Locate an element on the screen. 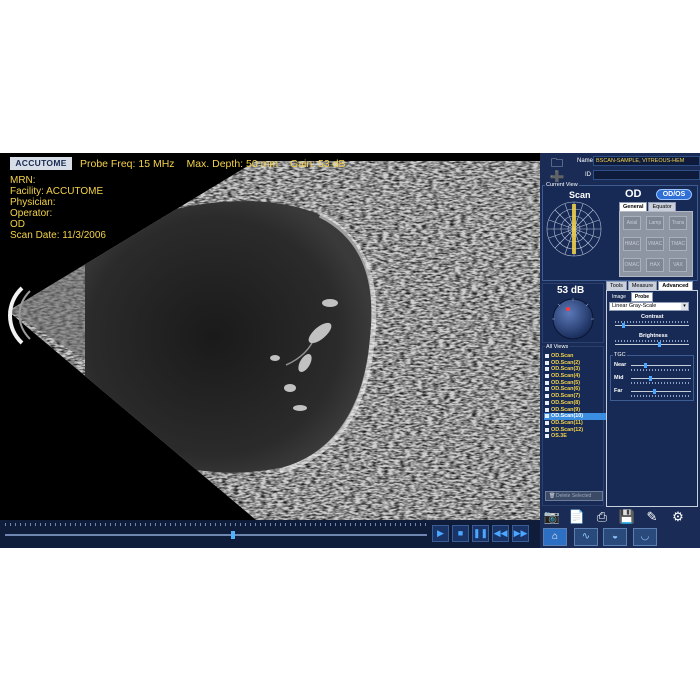 The height and width of the screenshot is (700, 700). stop-icon: ■ is located at coordinates (460, 533).